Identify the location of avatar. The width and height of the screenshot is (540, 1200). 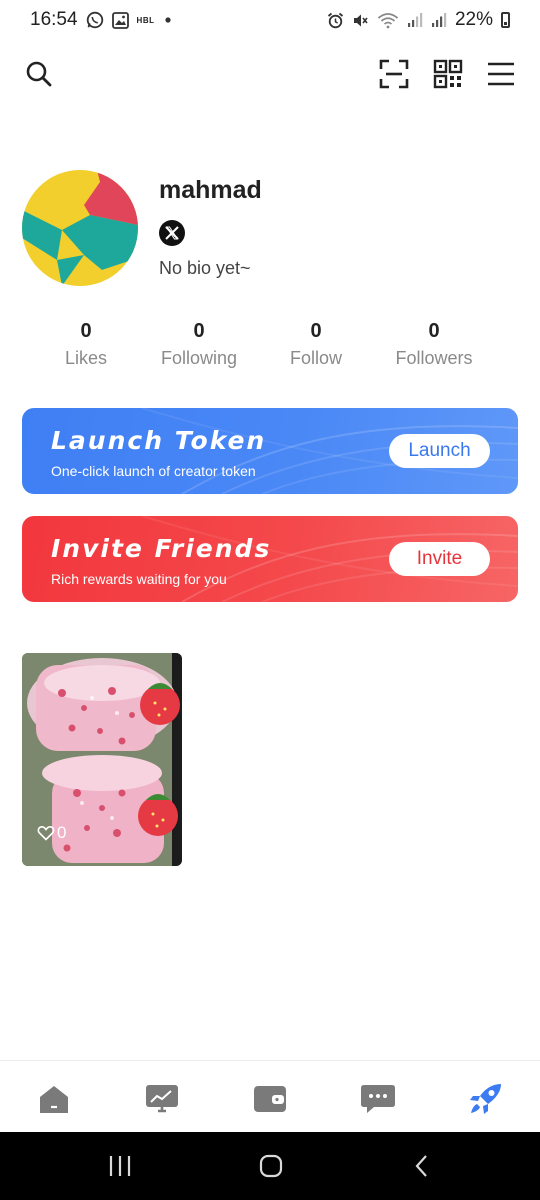
(80, 228).